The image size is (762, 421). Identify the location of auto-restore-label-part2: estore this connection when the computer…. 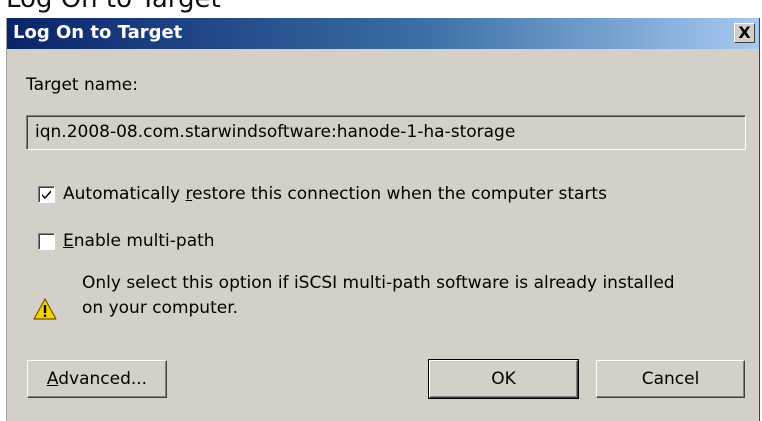
(399, 194).